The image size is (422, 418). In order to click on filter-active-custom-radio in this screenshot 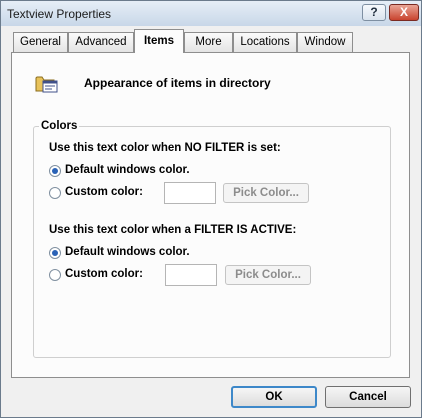, I will do `click(55, 275)`.